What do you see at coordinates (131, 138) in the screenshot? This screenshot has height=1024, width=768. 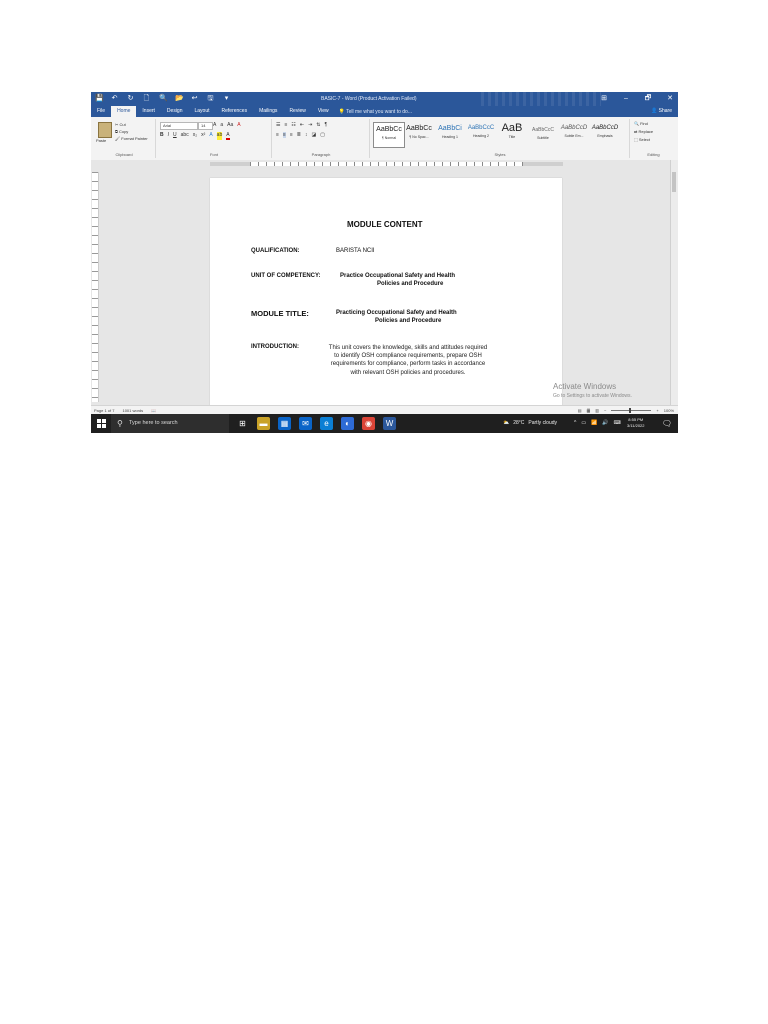 I see `format-painter-button: 🖌 Format Painter` at bounding box center [131, 138].